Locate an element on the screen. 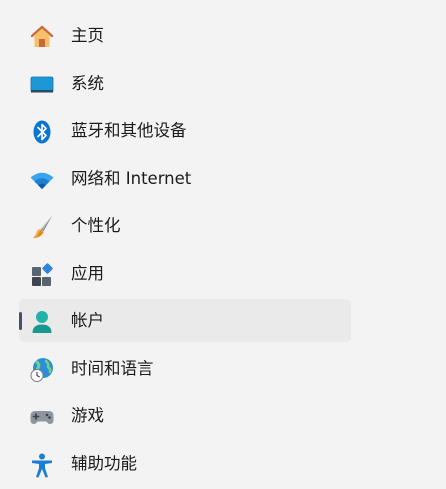  sidebar-item-accessibility: 辅助功能 is located at coordinates (185, 463).